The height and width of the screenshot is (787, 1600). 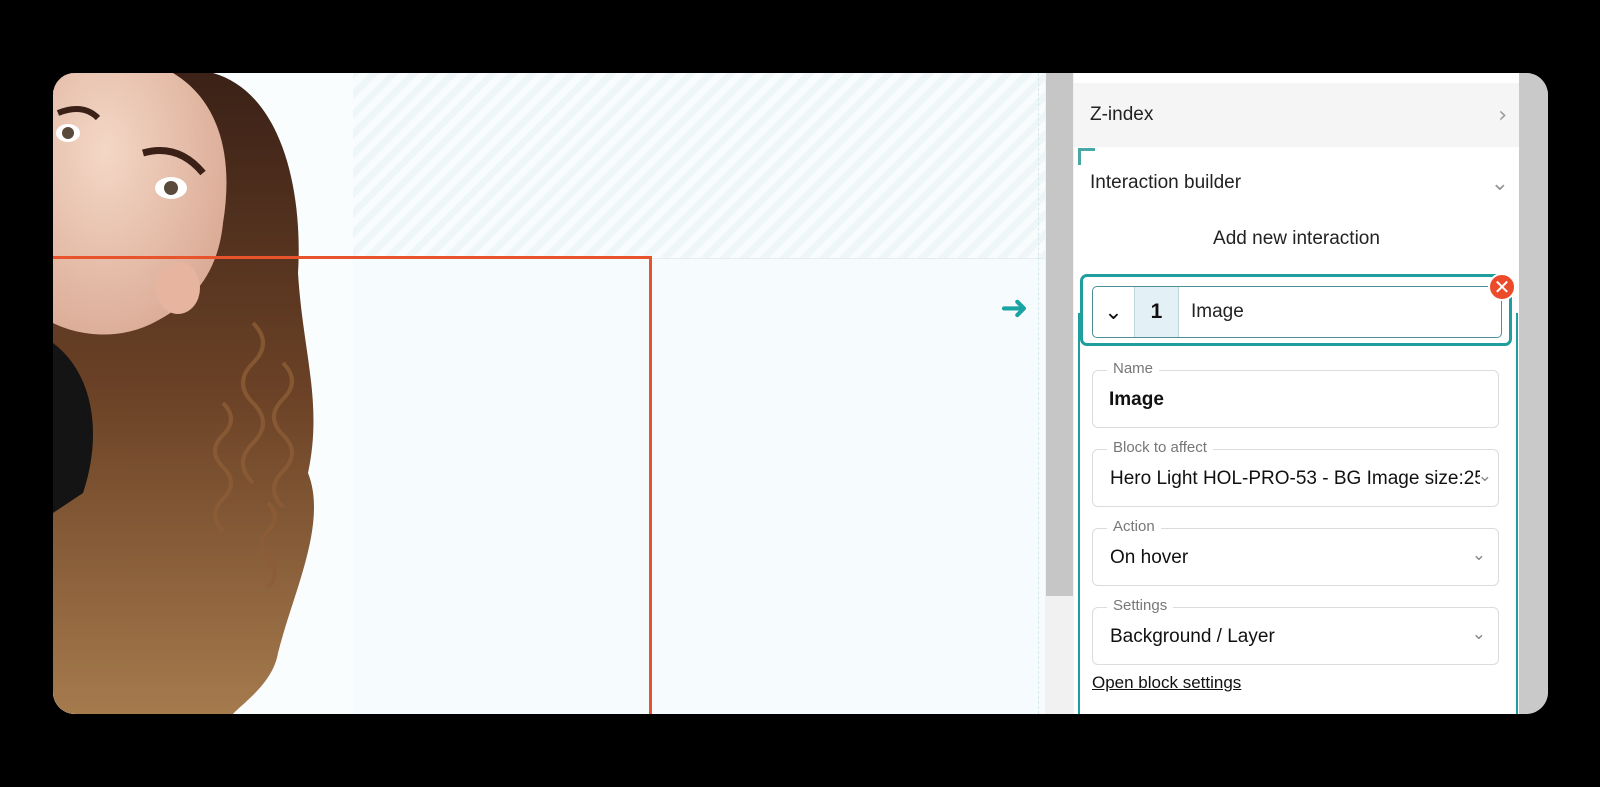 What do you see at coordinates (1502, 115) in the screenshot?
I see `chevron-right-icon: ›` at bounding box center [1502, 115].